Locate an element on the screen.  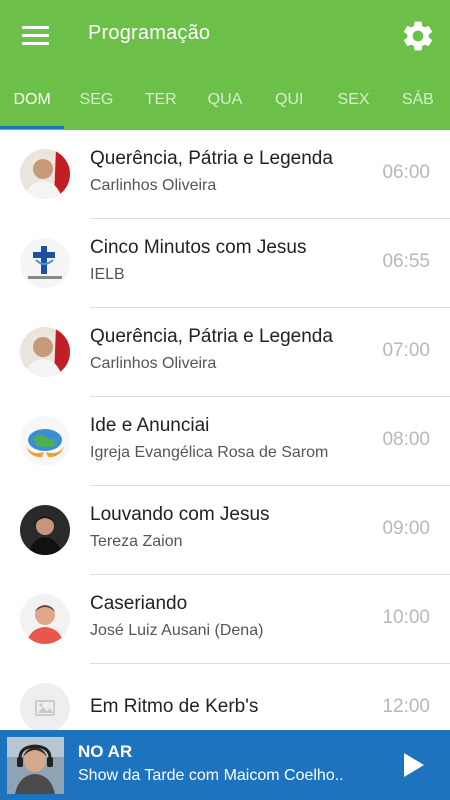
program-time: 07:00 is located at coordinates (406, 350).